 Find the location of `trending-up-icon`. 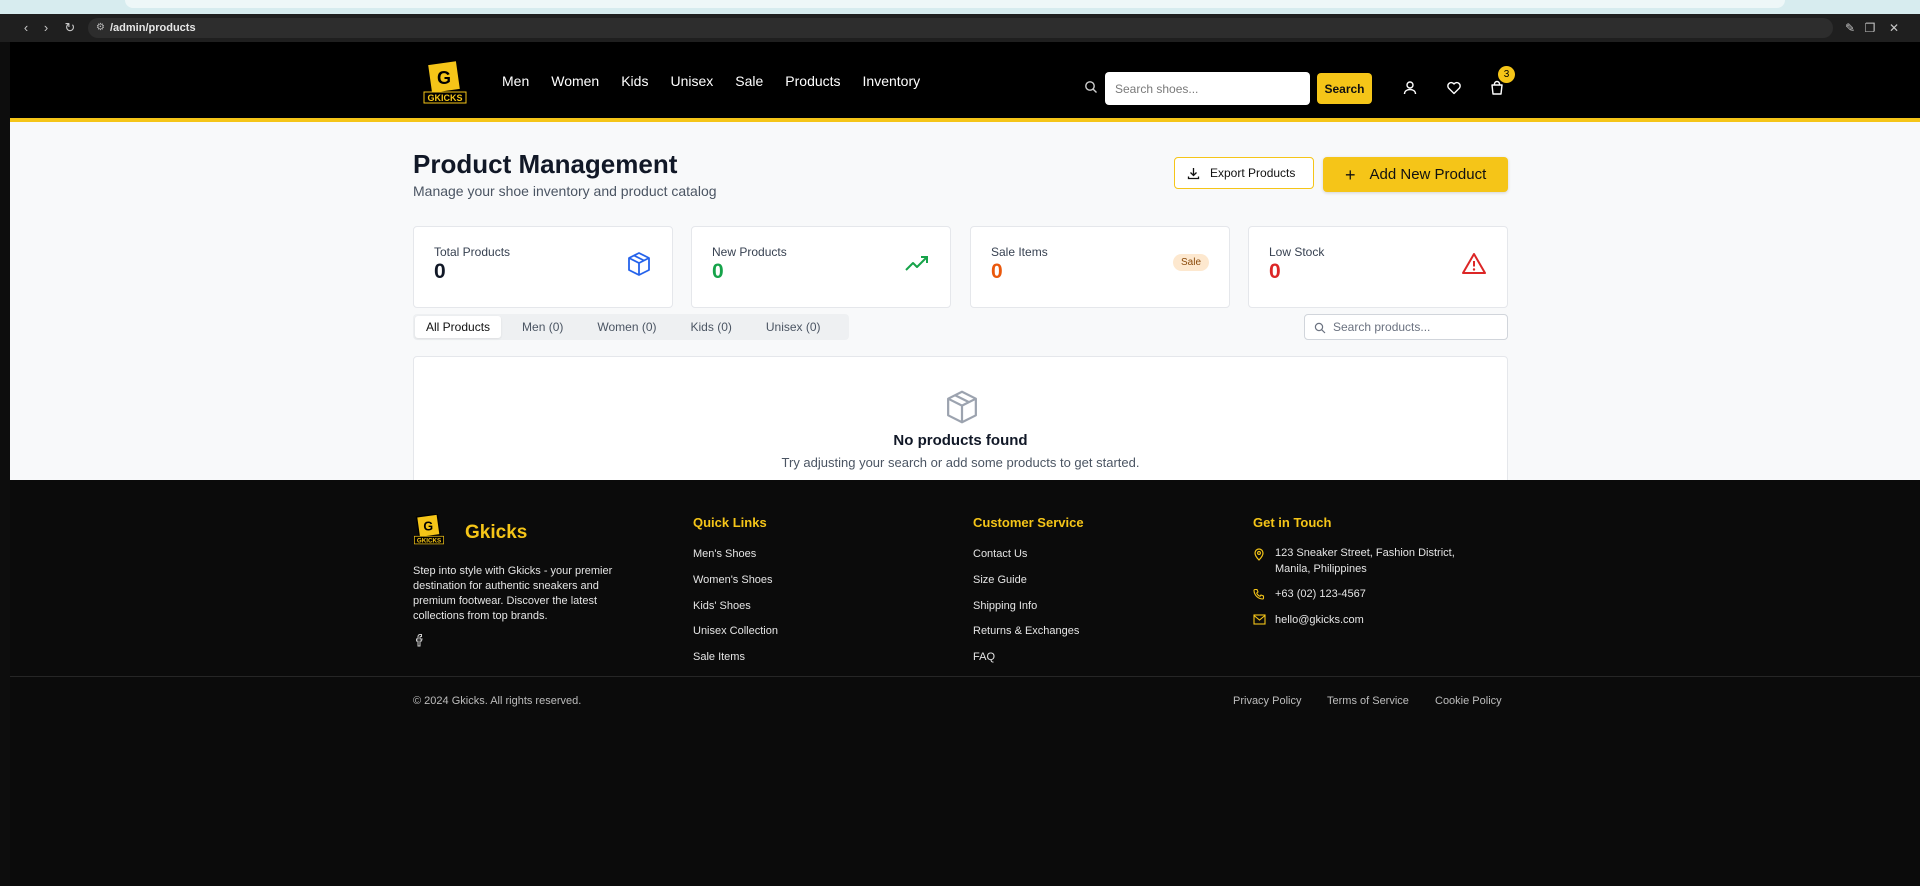

trending-up-icon is located at coordinates (916, 263).